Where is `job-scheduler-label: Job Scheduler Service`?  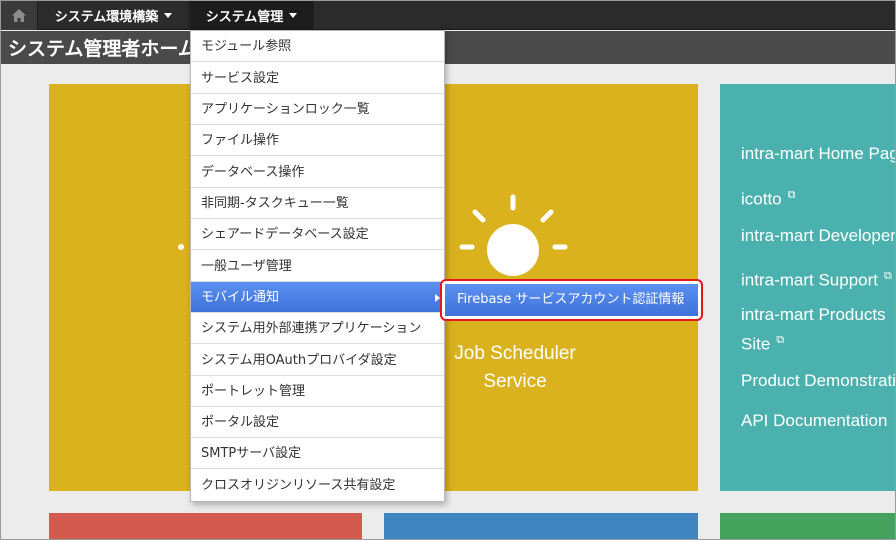
job-scheduler-label: Job Scheduler Service is located at coordinates (515, 368).